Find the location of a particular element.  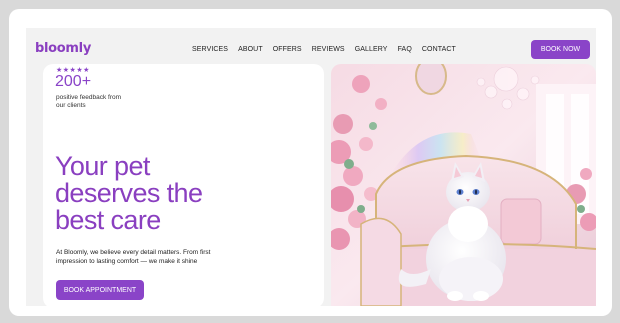

nav-gallery: GALLERY is located at coordinates (371, 50).